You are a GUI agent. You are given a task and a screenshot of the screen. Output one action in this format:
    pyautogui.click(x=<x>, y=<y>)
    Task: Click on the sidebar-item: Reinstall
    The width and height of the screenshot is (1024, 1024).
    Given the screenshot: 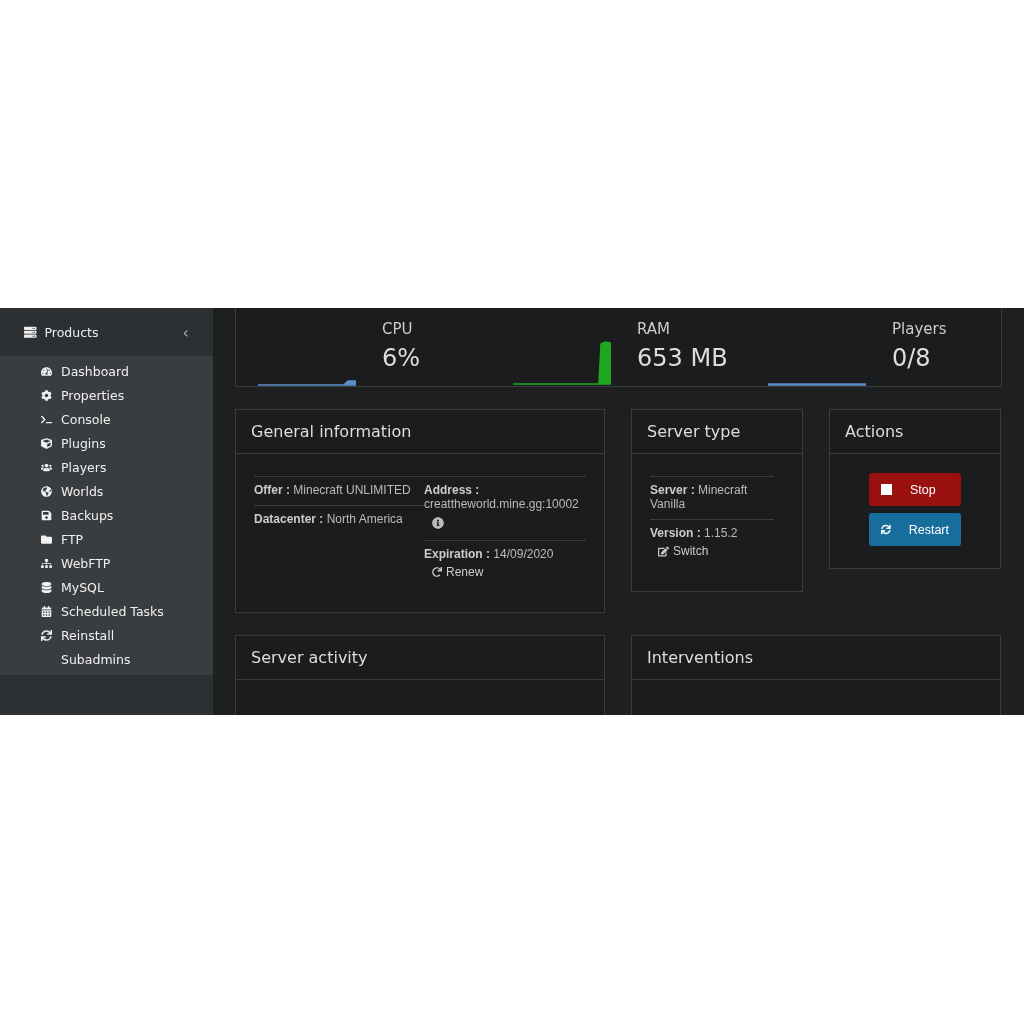 What is the action you would take?
    pyautogui.click(x=106, y=635)
    